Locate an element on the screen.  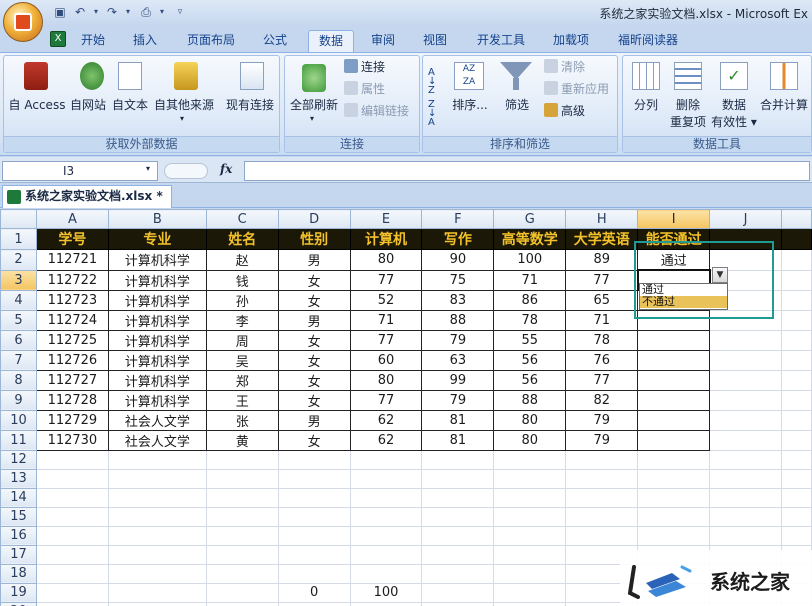
row-header: 8 is located at coordinates (18, 380).